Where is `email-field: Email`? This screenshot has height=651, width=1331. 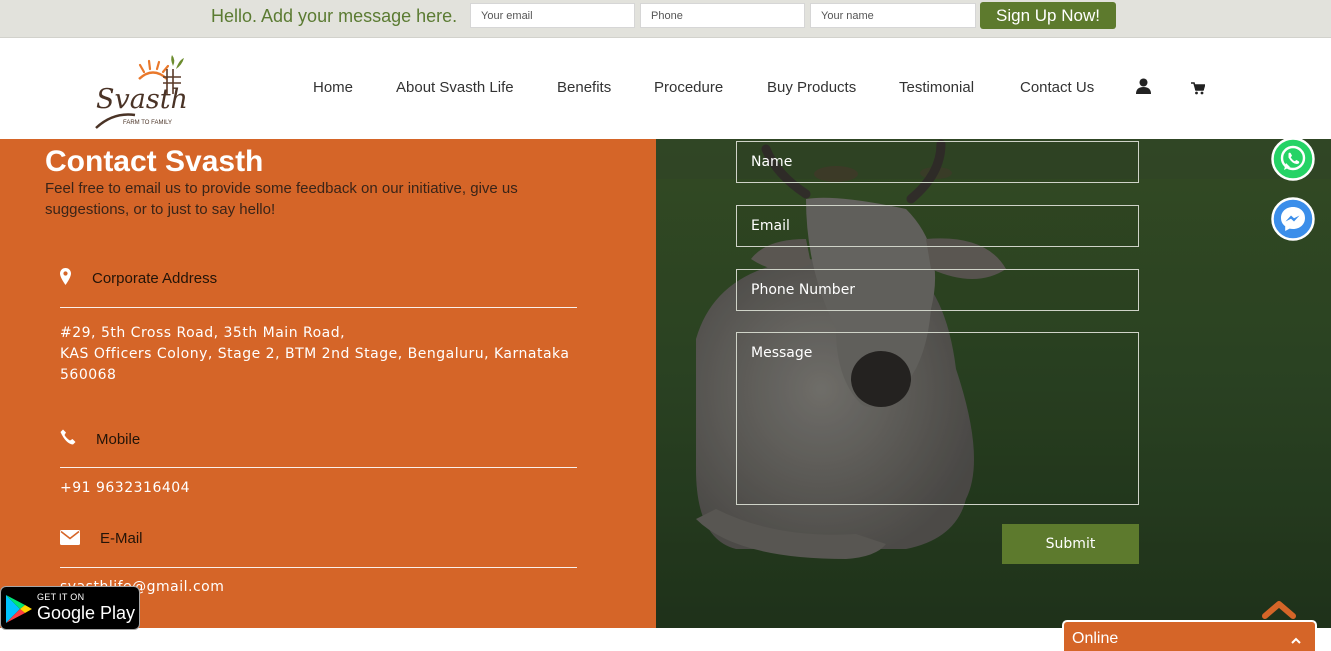 email-field: Email is located at coordinates (937, 226).